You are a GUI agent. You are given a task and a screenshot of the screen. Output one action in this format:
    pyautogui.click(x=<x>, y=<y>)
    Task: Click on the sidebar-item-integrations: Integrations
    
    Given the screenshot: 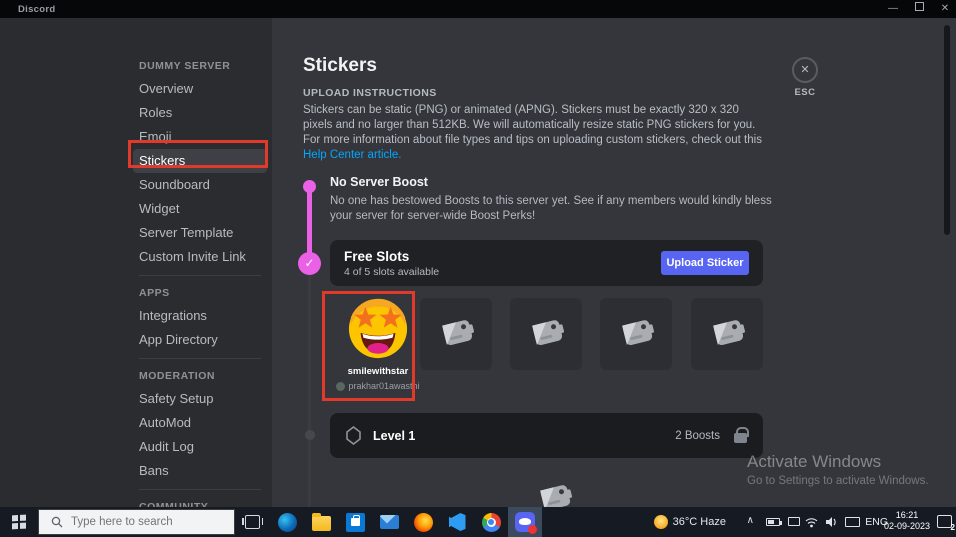 What is the action you would take?
    pyautogui.click(x=200, y=316)
    